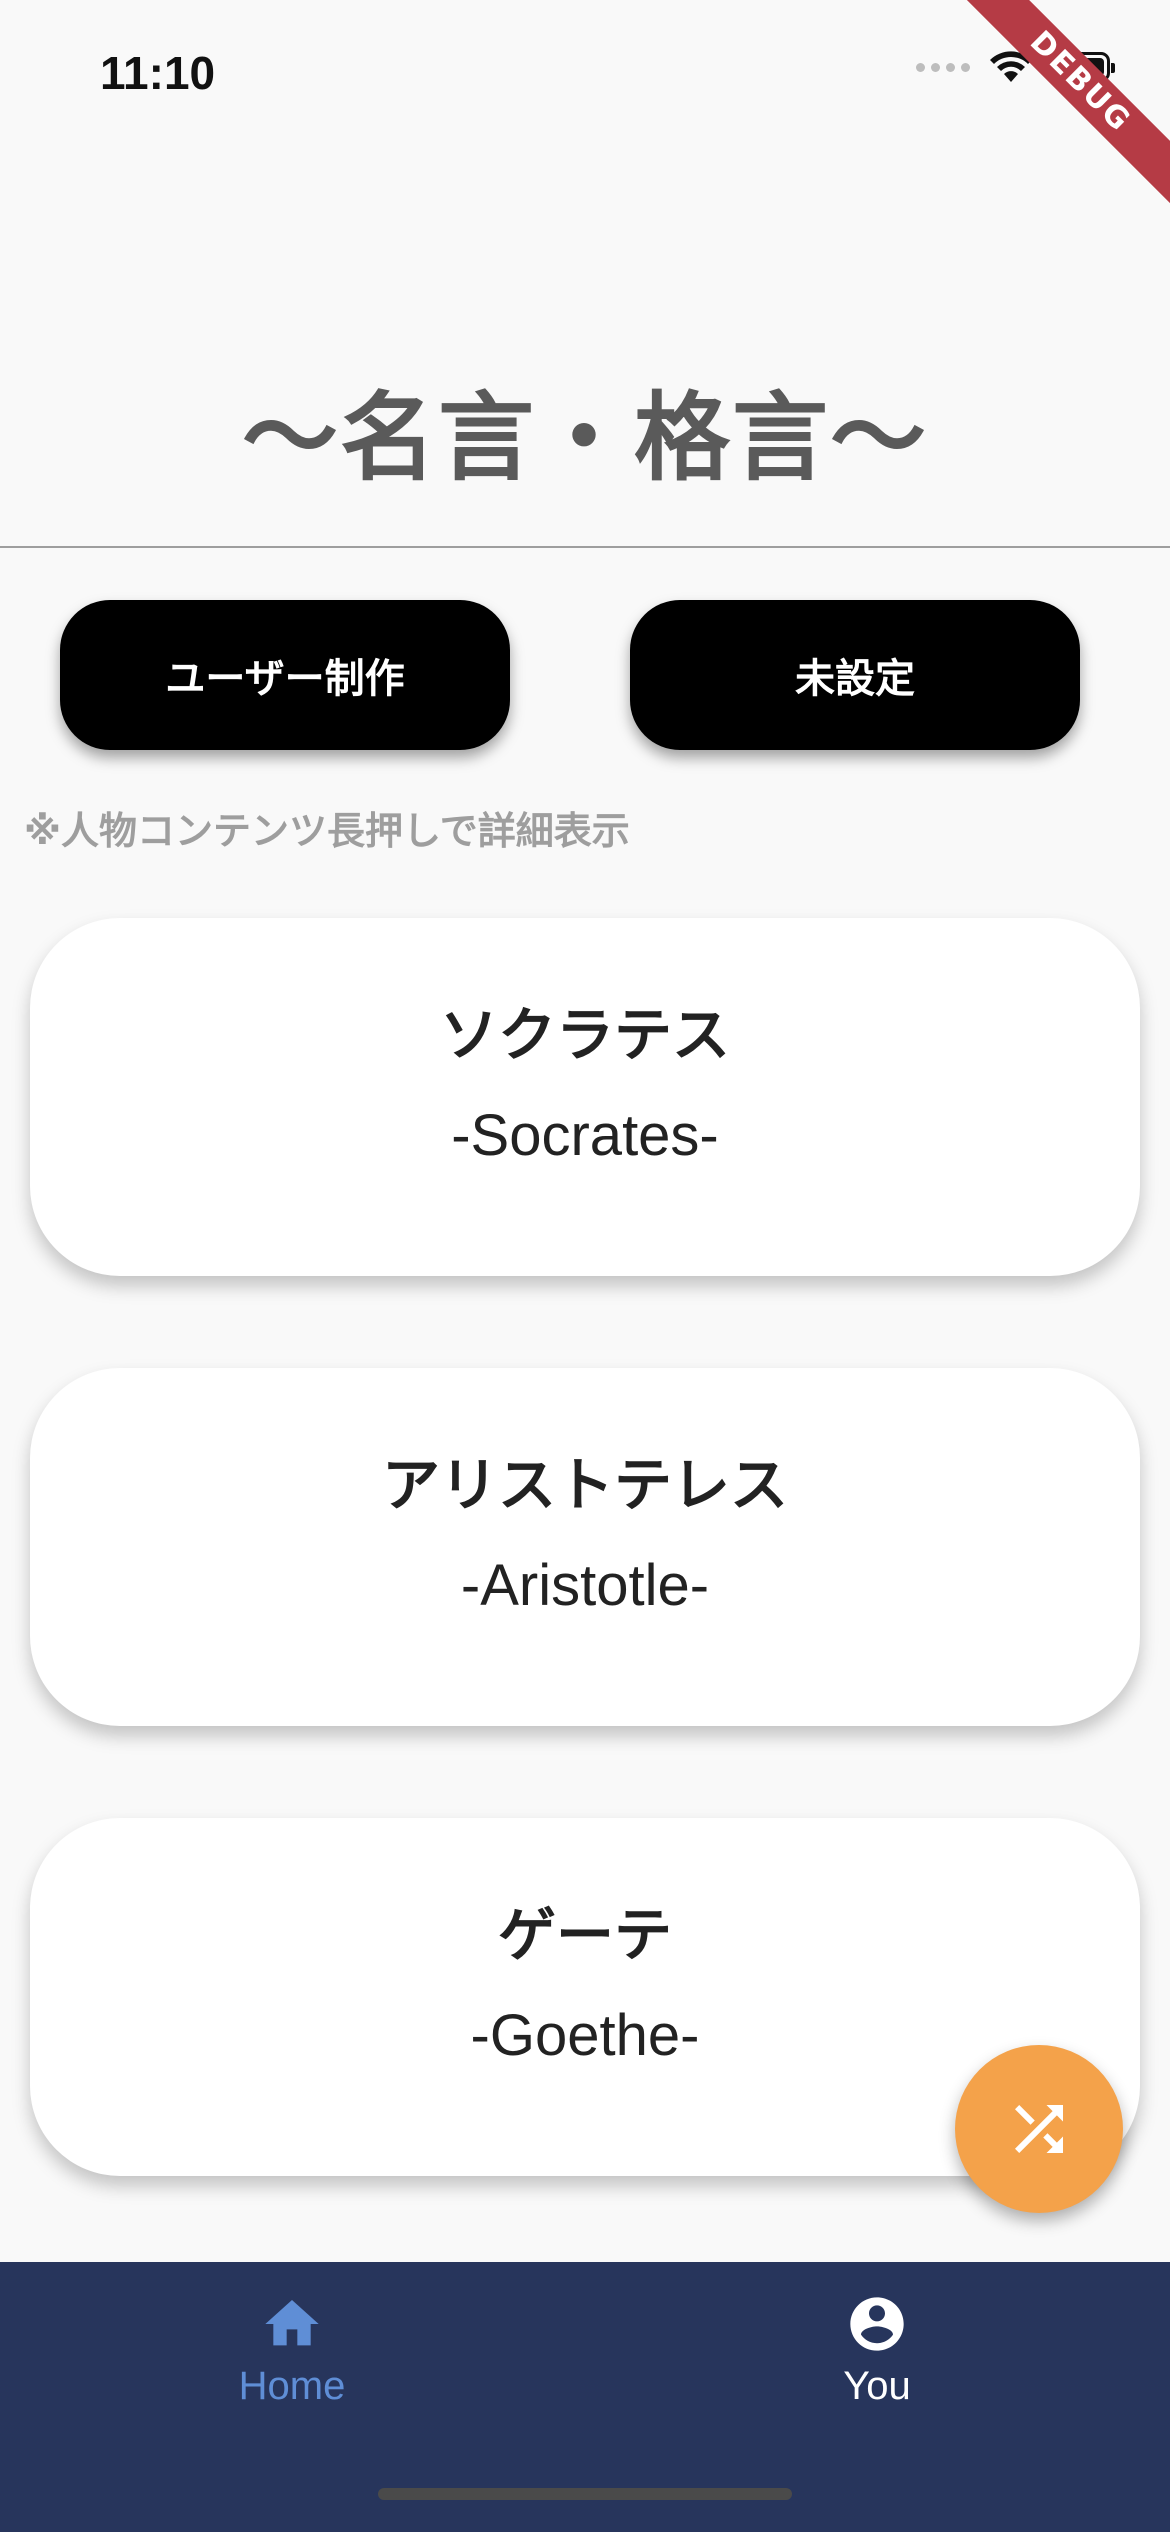 The image size is (1170, 2532). I want to click on person-card-socrates: ソクラテス -Socrates-, so click(585, 1097).